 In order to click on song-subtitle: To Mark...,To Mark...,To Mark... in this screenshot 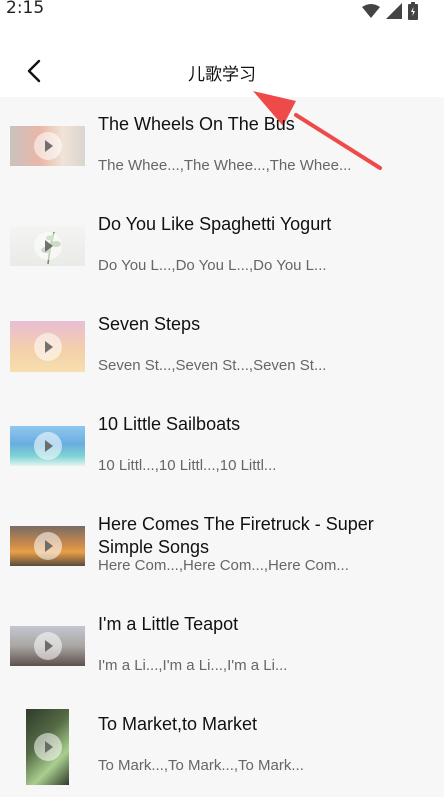, I will do `click(201, 765)`.